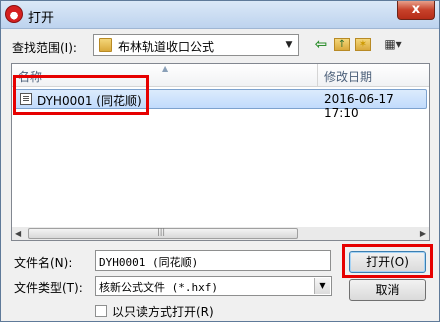  Describe the element at coordinates (43, 263) in the screenshot. I see `file-name-label: 文件名(N):` at that location.